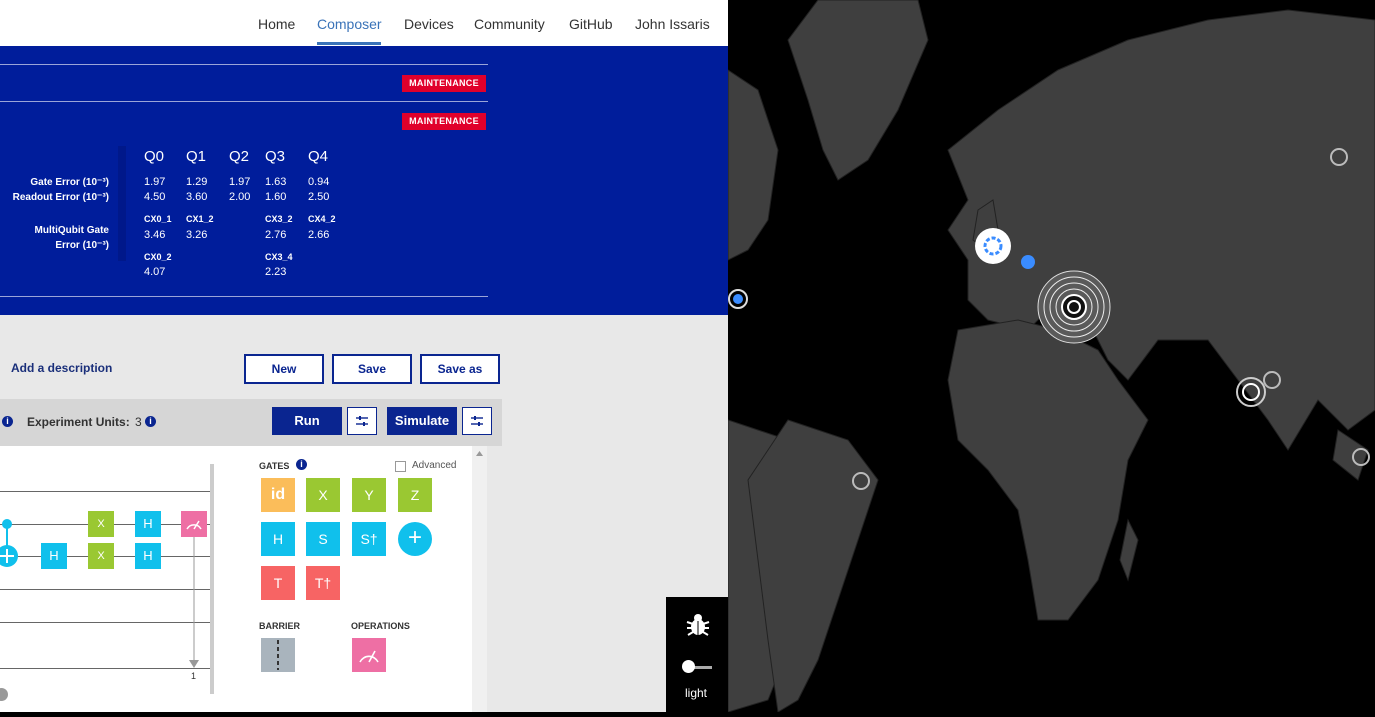 The height and width of the screenshot is (717, 1375). Describe the element at coordinates (82, 245) in the screenshot. I see `multiqubit-label: Error (10⁻³)` at that location.